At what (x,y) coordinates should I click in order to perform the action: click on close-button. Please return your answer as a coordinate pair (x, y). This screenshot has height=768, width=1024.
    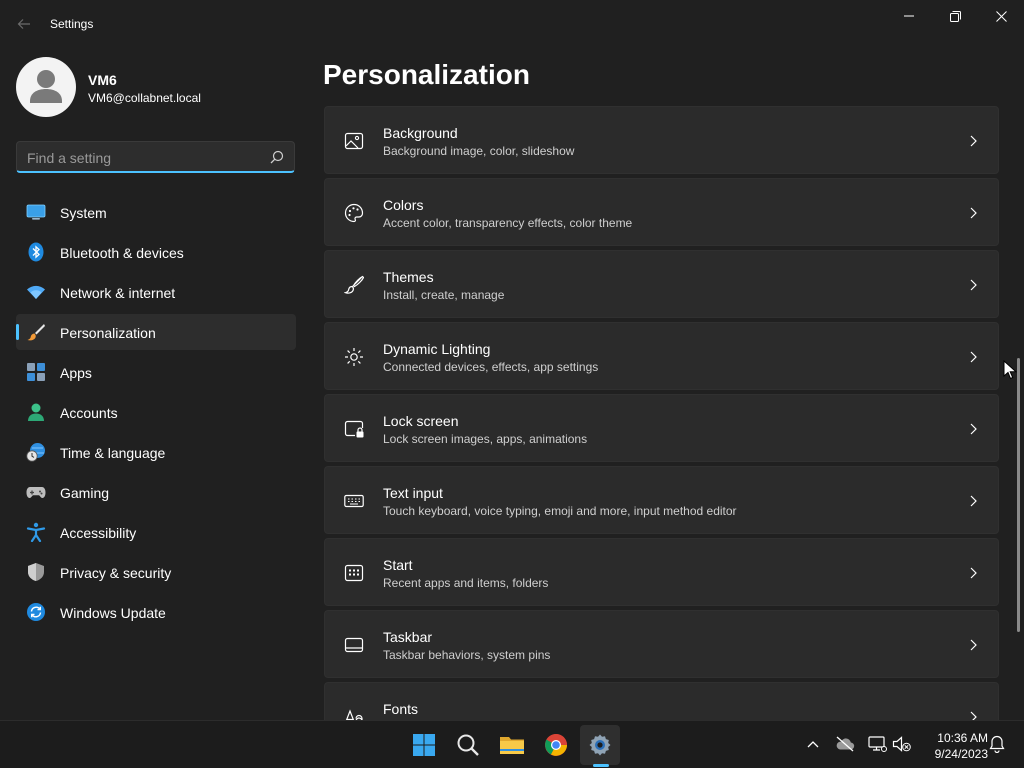
    Looking at the image, I should click on (1001, 16).